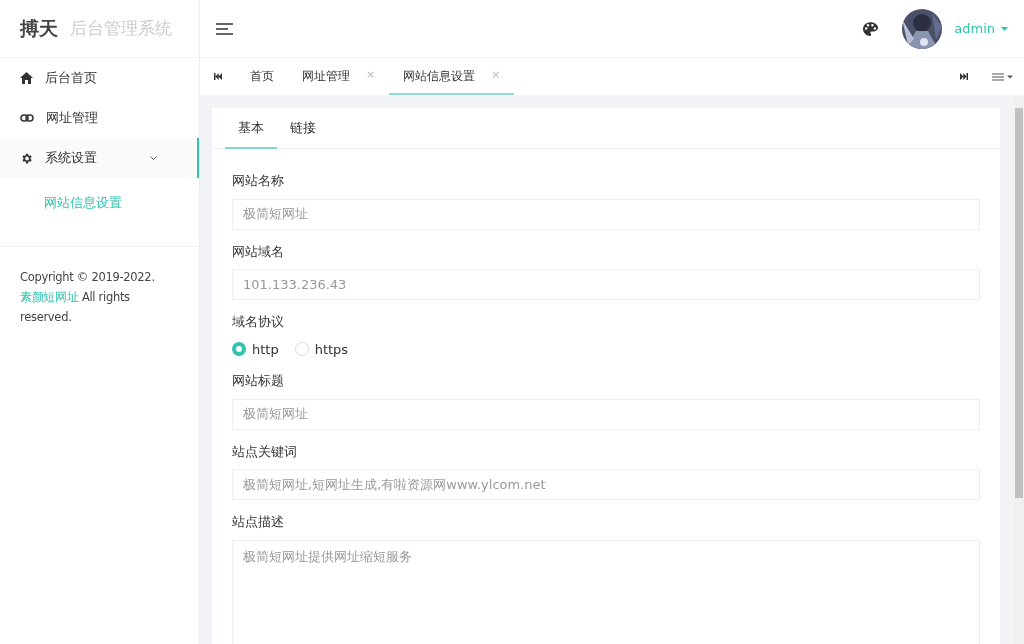 Image resolution: width=1024 pixels, height=644 pixels. Describe the element at coordinates (1004, 28) in the screenshot. I see `caret-icon` at that location.